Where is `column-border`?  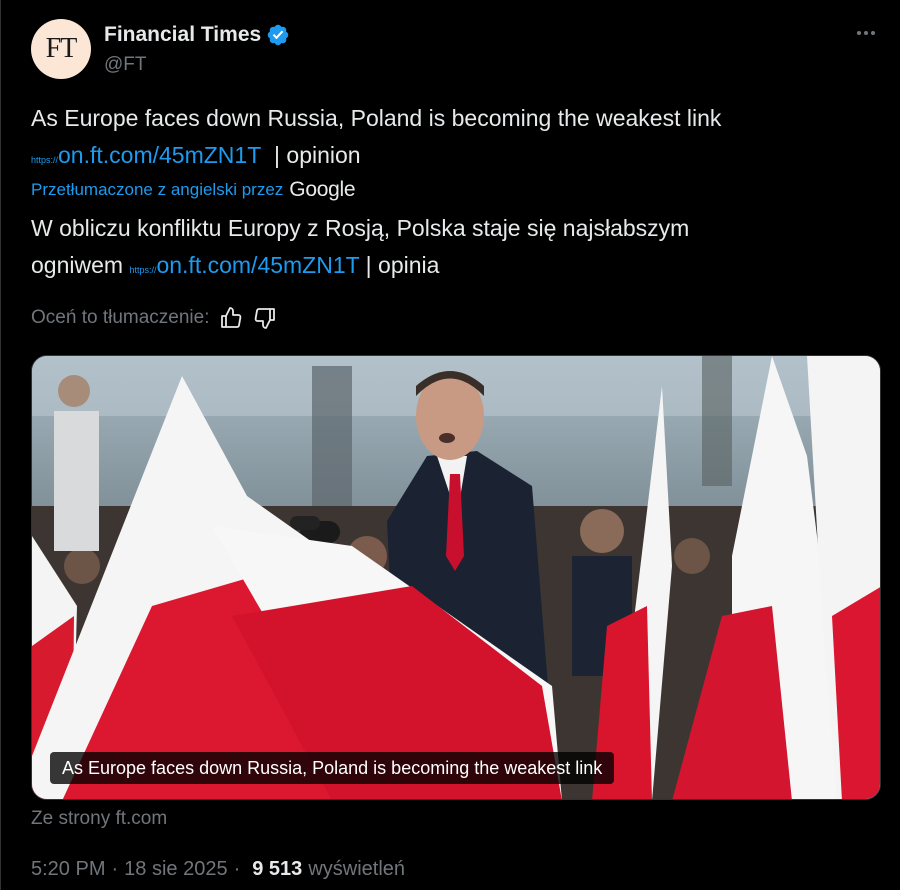
column-border is located at coordinates (0, 445).